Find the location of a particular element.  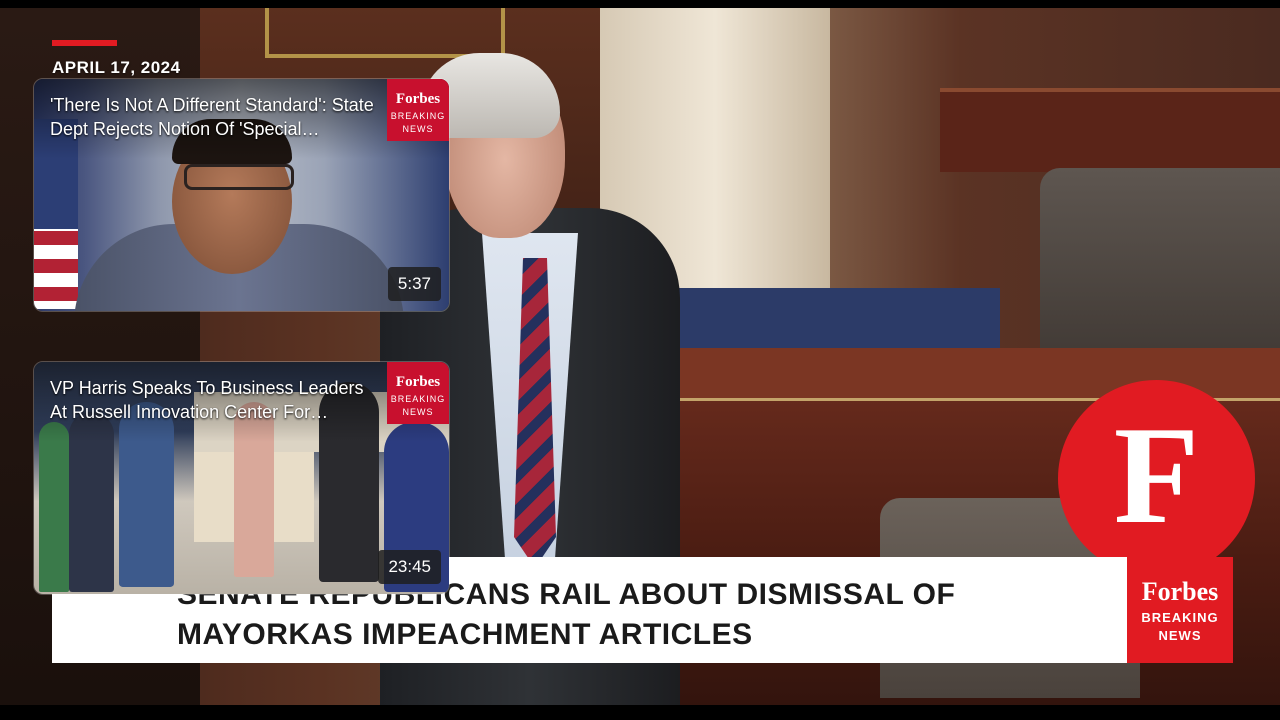

forbes-f-letter: F is located at coordinates (1156, 475).